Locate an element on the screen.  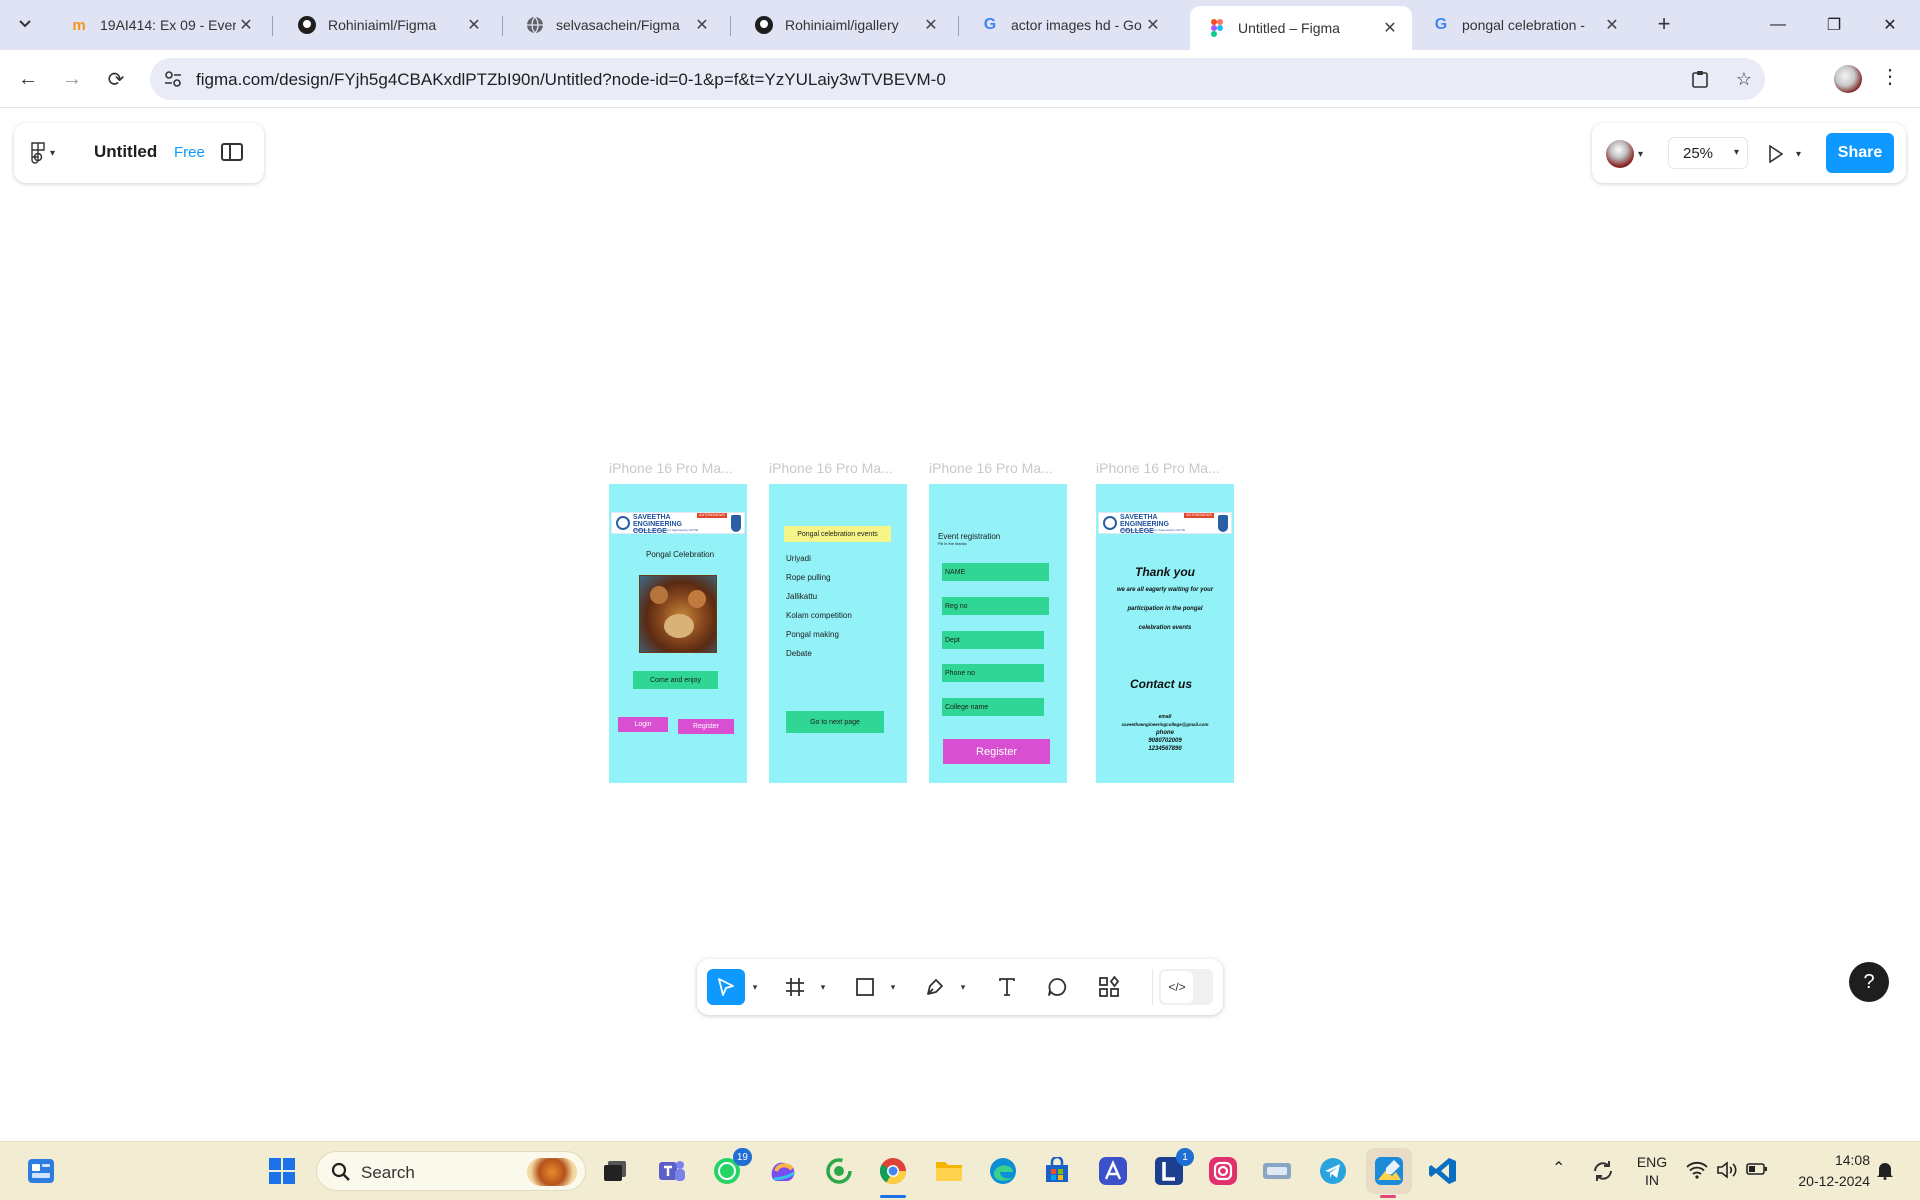
zoom-dropdown: 25% ▾ is located at coordinates (1708, 153).